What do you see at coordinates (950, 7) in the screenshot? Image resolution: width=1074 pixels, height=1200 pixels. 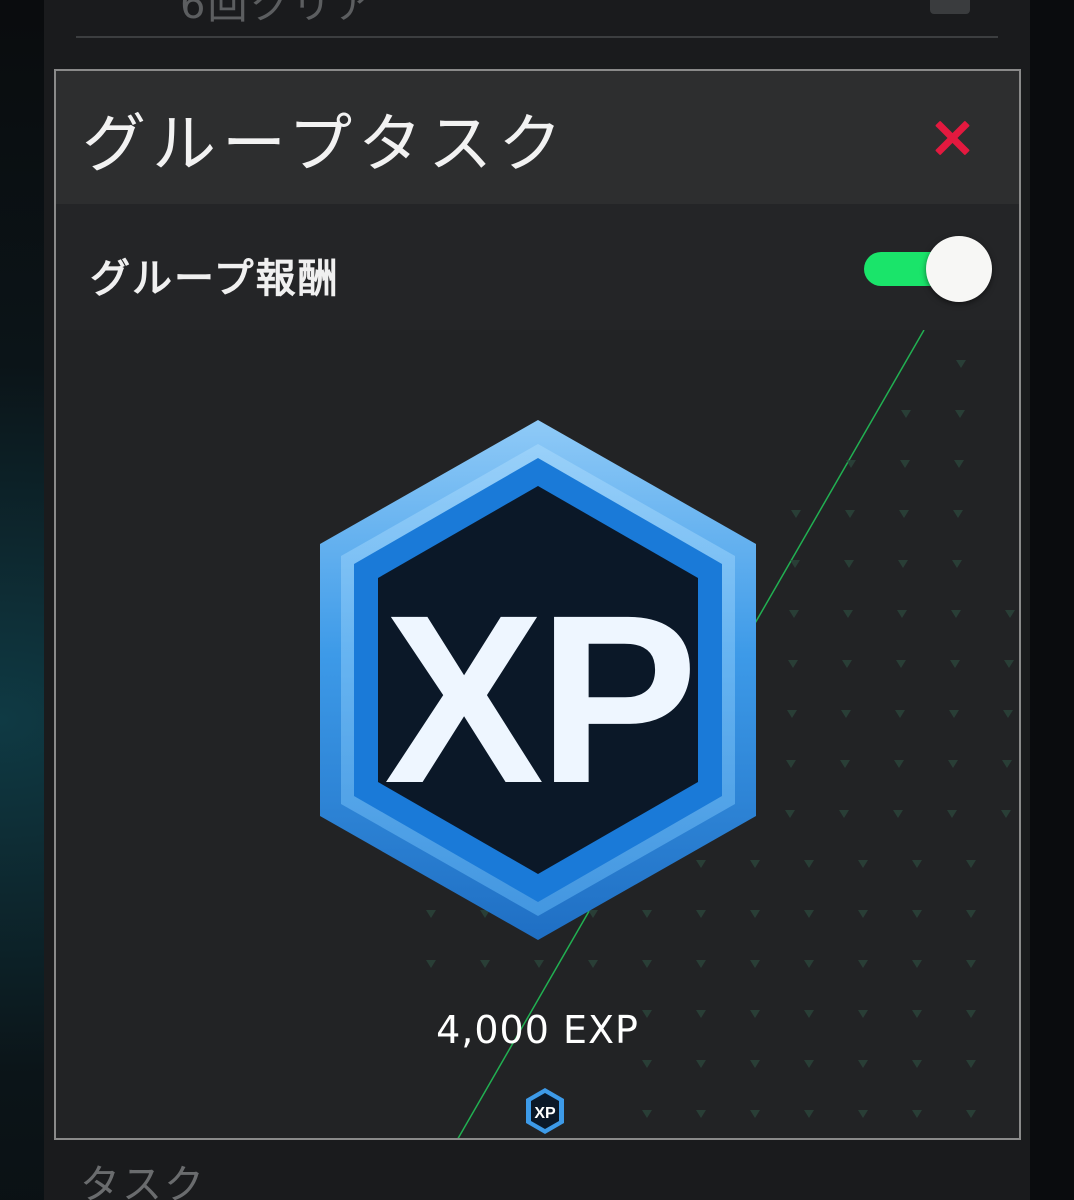 I see `background-item-icon` at bounding box center [950, 7].